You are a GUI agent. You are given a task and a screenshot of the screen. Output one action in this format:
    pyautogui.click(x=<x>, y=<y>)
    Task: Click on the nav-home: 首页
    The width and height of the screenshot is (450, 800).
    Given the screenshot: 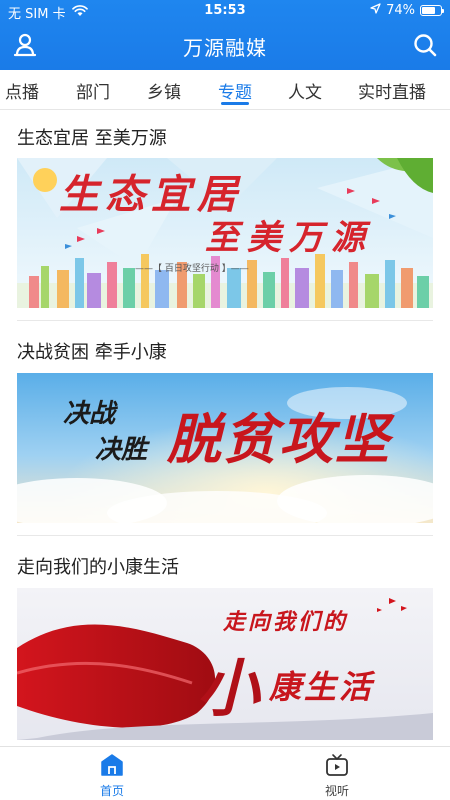 What is the action you would take?
    pyautogui.click(x=112, y=775)
    